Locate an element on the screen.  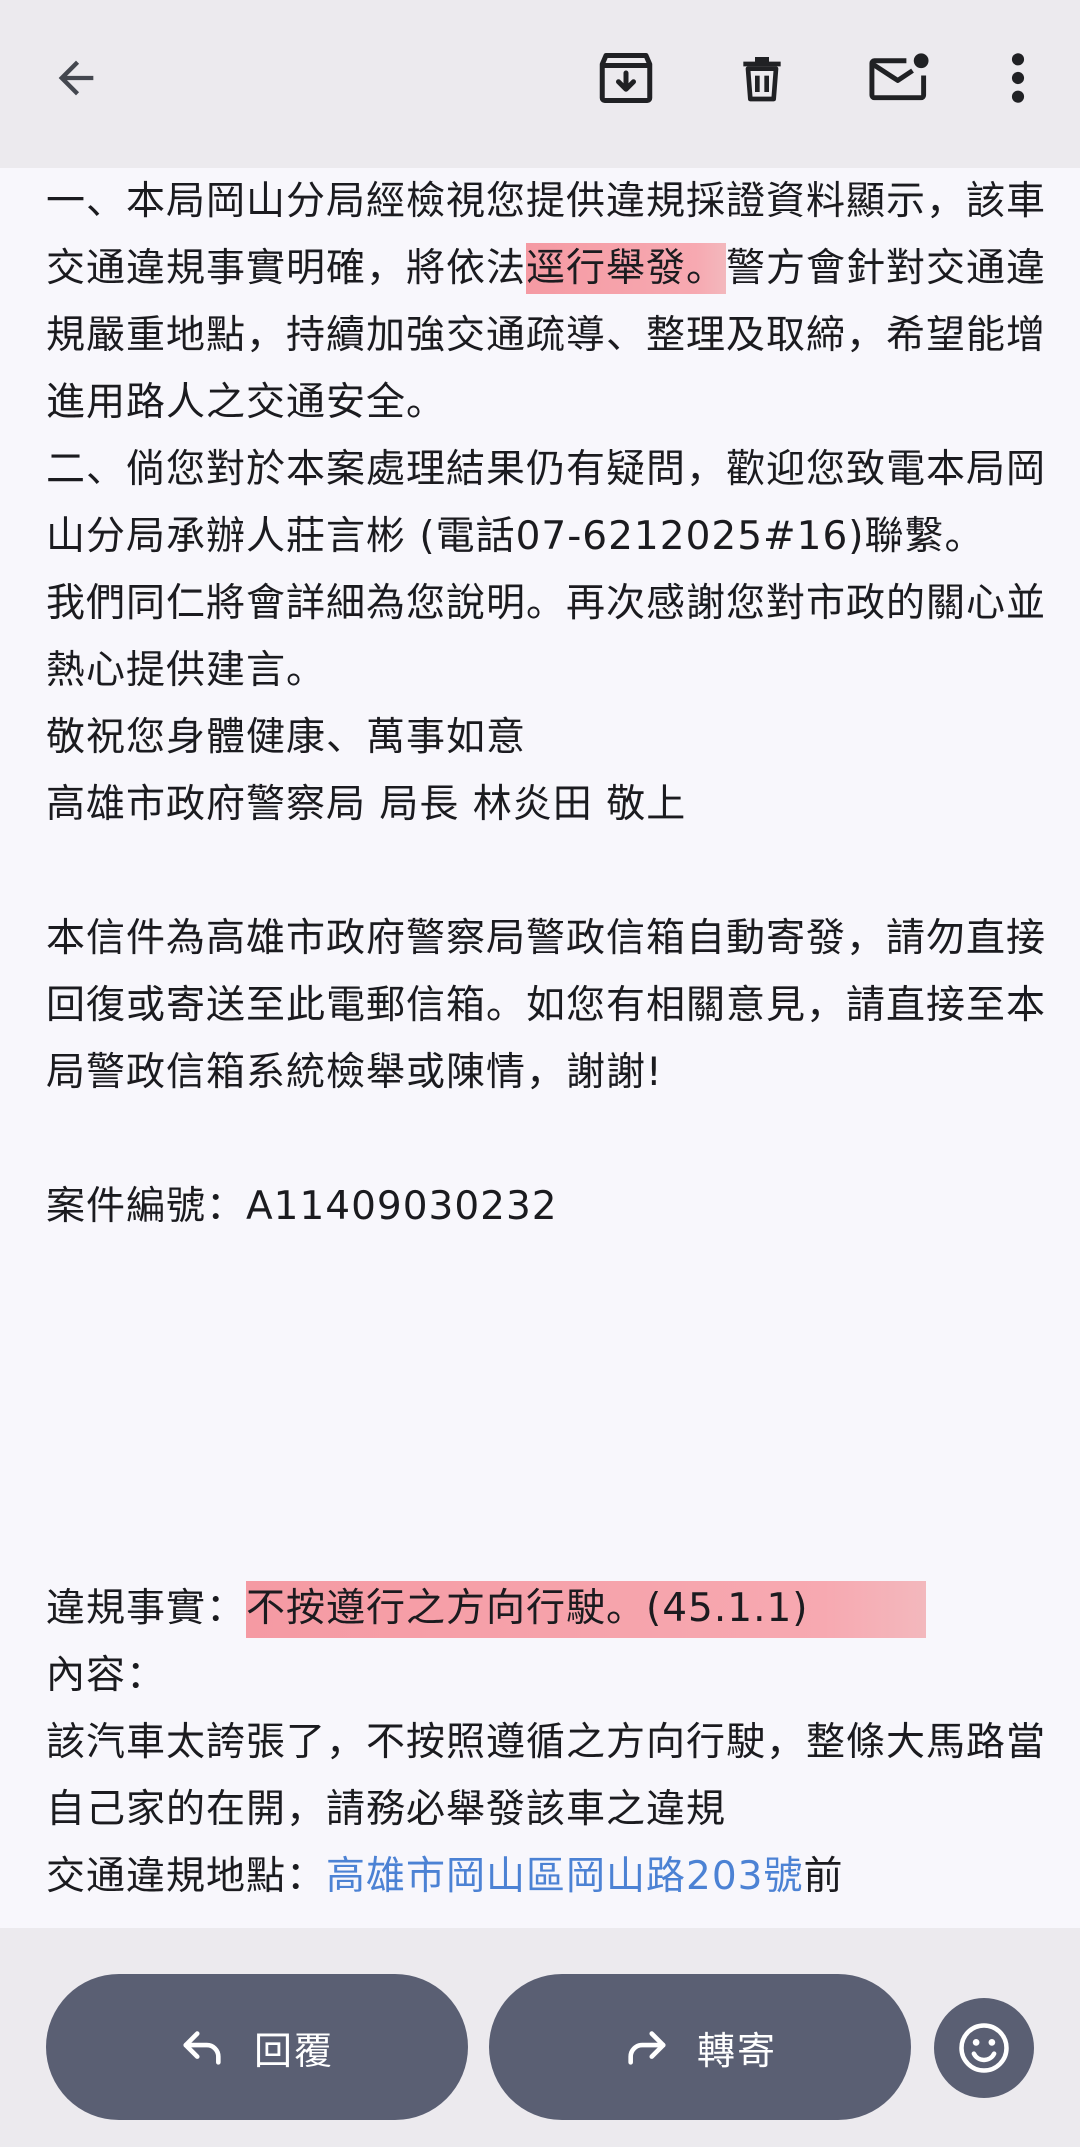
location-link: 高雄市岡山區岡山路203號 is located at coordinates (564, 1876).